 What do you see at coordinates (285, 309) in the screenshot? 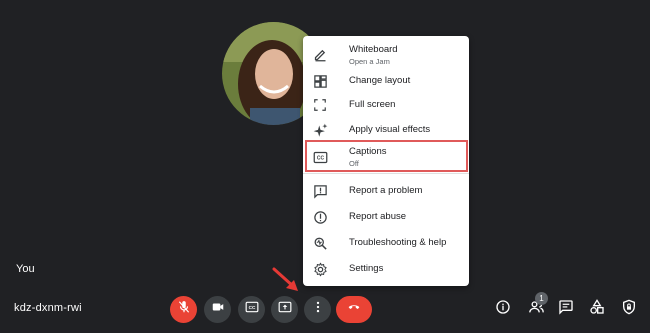
I see `present-icon` at bounding box center [285, 309].